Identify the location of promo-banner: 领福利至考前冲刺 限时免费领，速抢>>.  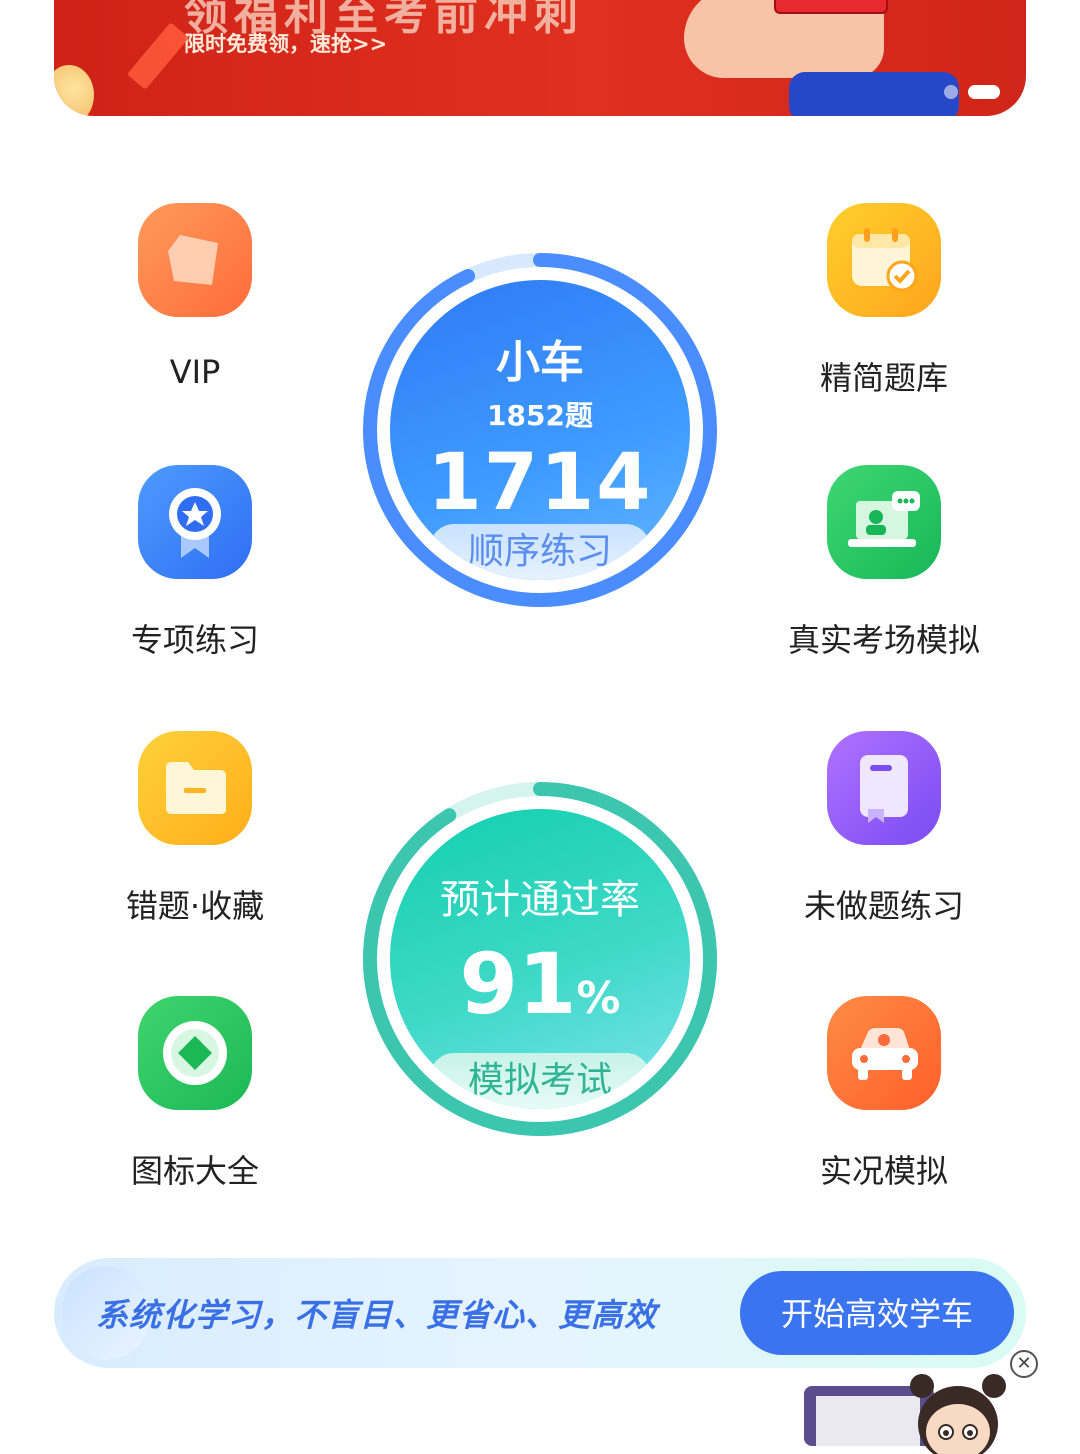
(540, 58).